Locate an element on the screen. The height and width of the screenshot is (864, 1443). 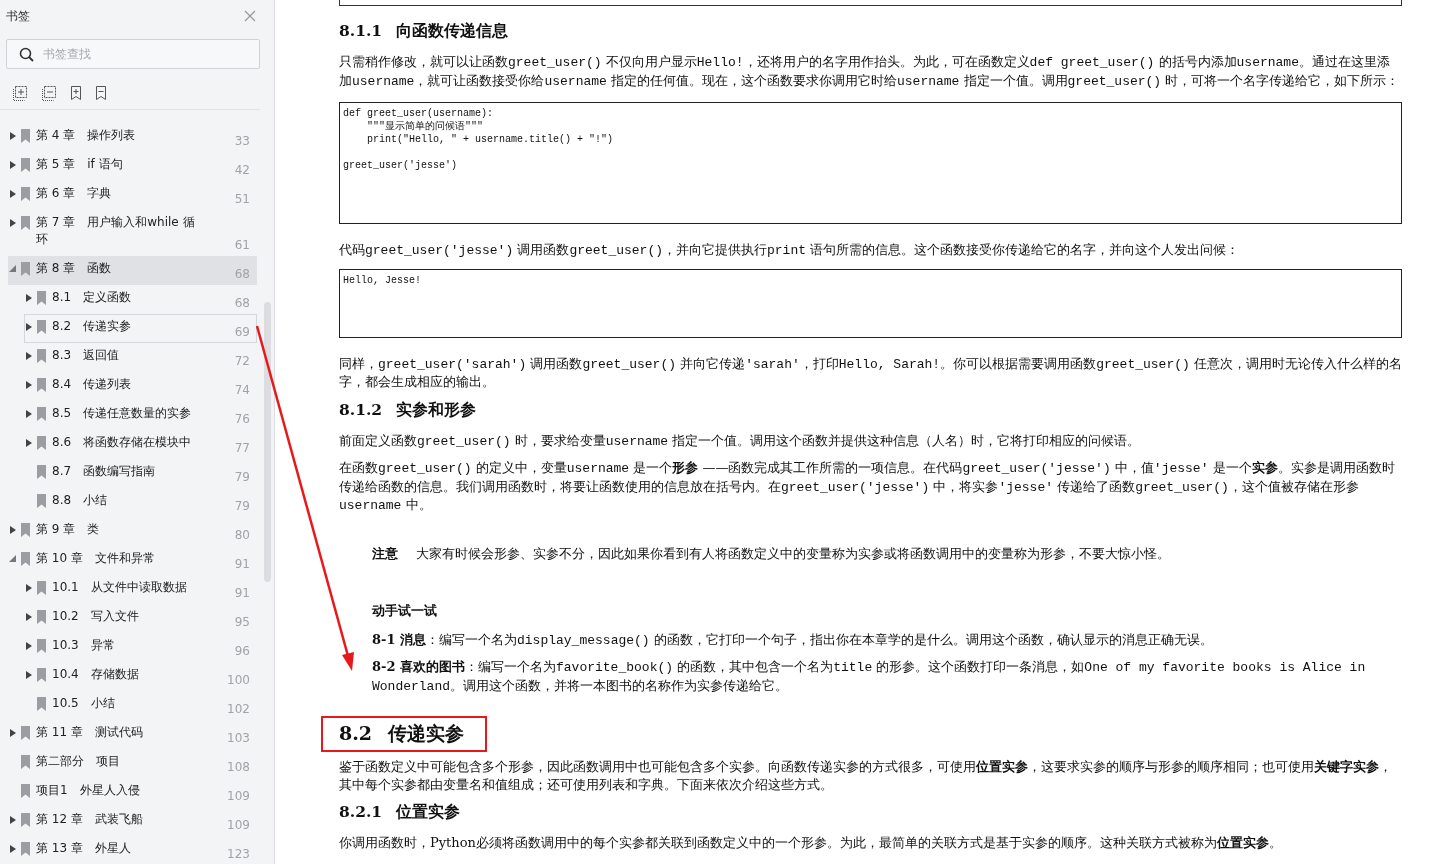
remove-bookmark-icon is located at coordinates (101, 93).